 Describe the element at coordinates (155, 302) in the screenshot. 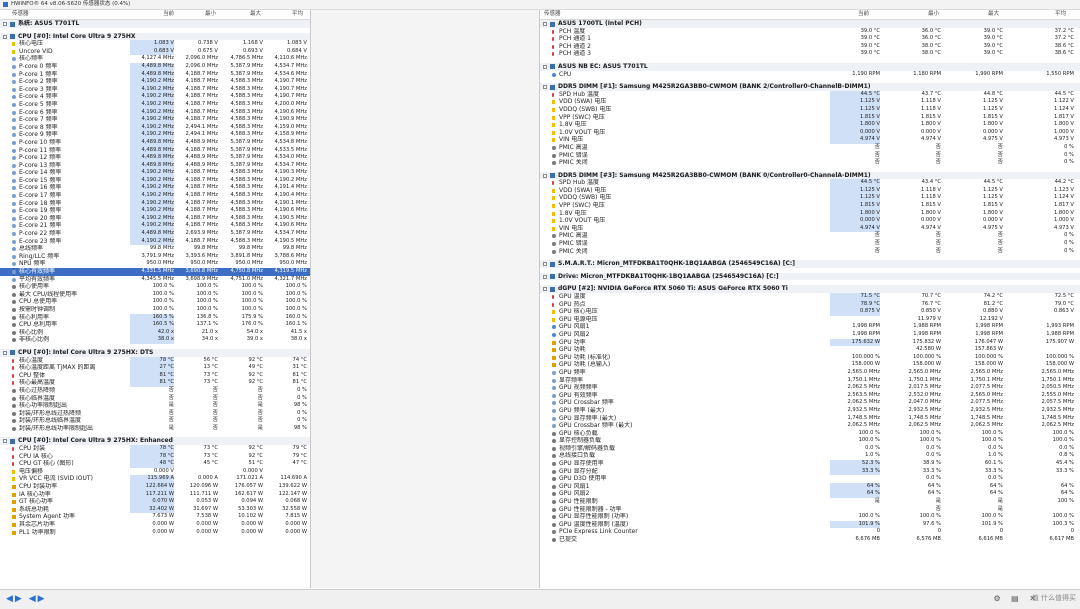

I see `sensor-row: CPU 总使用率 100.0 % 100.0 % 100.0 % 100.0 %` at that location.